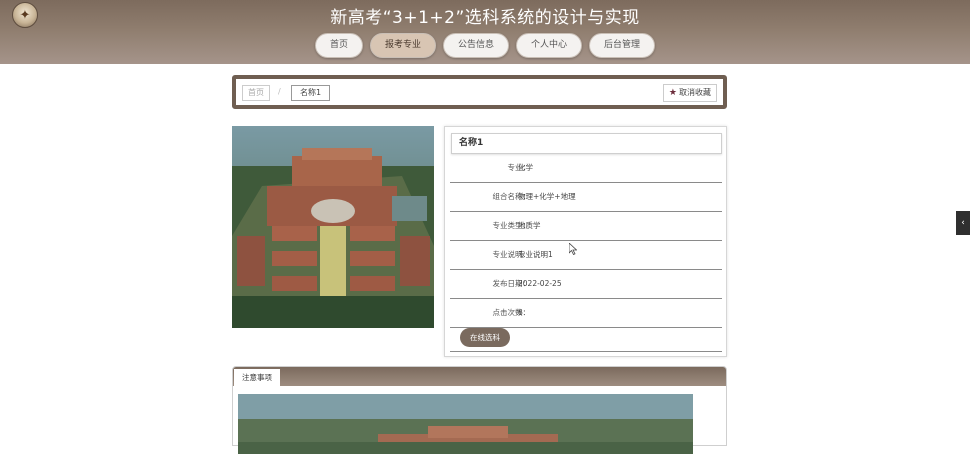  Describe the element at coordinates (540, 283) in the screenshot. I see `detail-value: 2022-02-25` at that location.